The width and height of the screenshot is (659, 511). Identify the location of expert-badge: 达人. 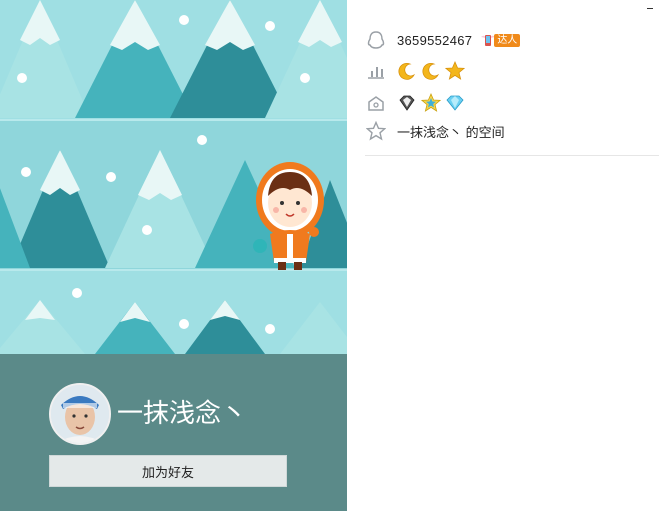
(500, 40).